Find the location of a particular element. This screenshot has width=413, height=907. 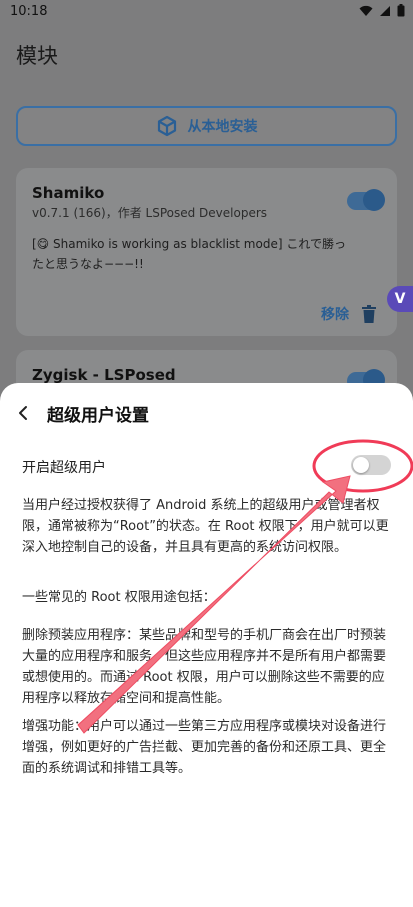

status-time: 10:18 is located at coordinates (29, 11).